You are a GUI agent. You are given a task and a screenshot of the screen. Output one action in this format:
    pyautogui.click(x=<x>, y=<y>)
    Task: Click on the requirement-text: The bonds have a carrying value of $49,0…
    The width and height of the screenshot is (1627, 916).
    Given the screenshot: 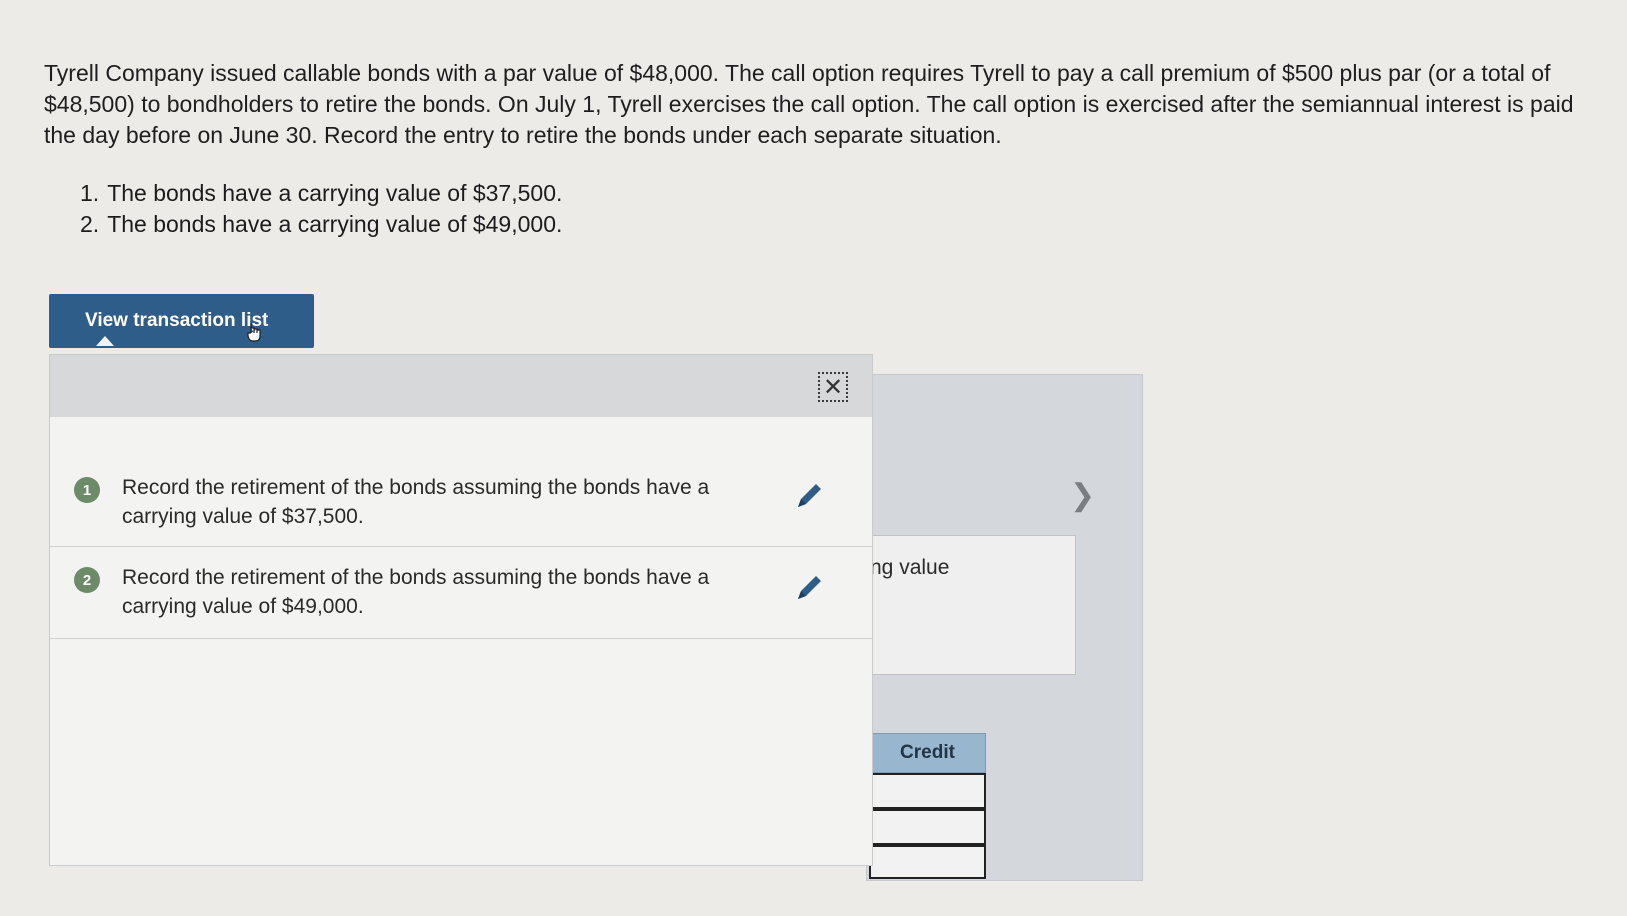 What is the action you would take?
    pyautogui.click(x=335, y=224)
    